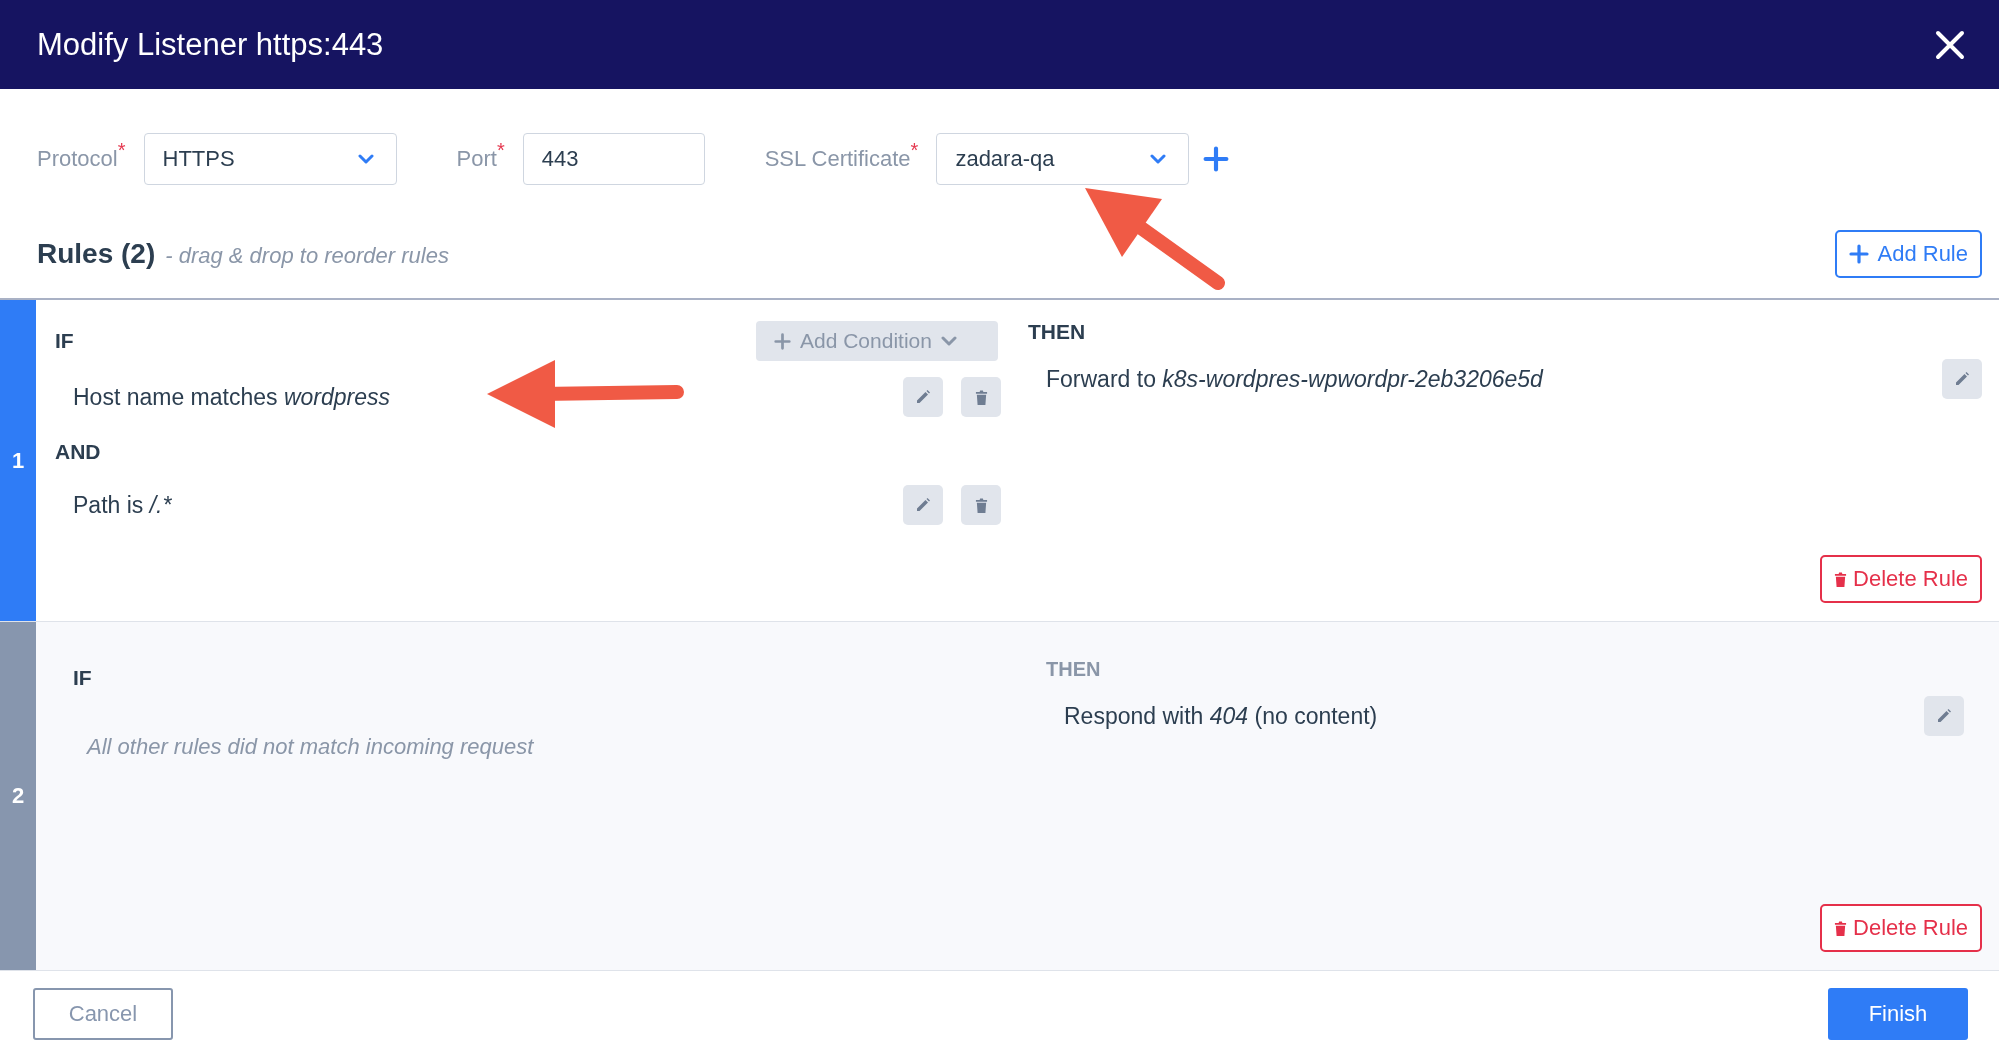 This screenshot has width=1999, height=1056. Describe the element at coordinates (122, 505) in the screenshot. I see `rule-text: Path is /.*` at that location.